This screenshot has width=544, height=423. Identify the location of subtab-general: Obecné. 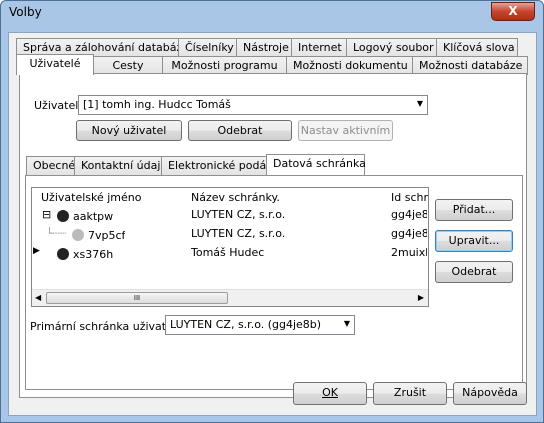
(50, 165).